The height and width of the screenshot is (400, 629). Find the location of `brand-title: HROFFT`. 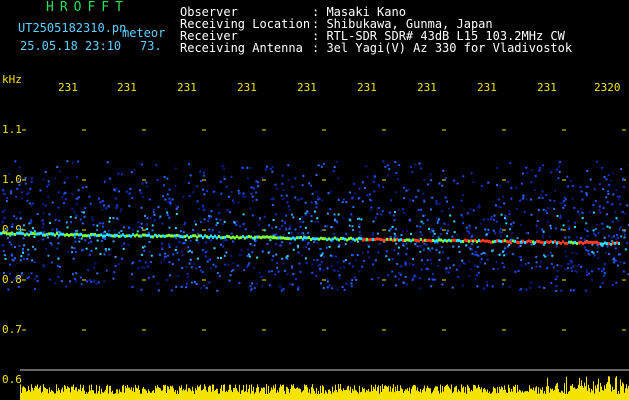

brand-title: HROFFT is located at coordinates (87, 7).